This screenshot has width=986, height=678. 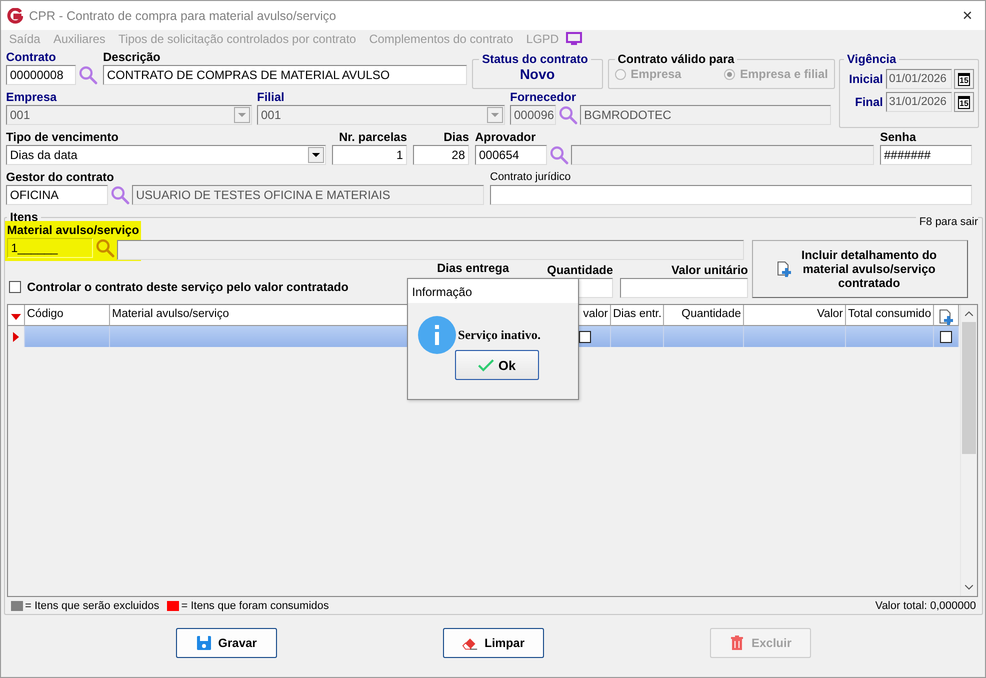 I want to click on checkbox-label: Controlar o contrato deste serviço pelo valor contratado, so click(x=187, y=287).